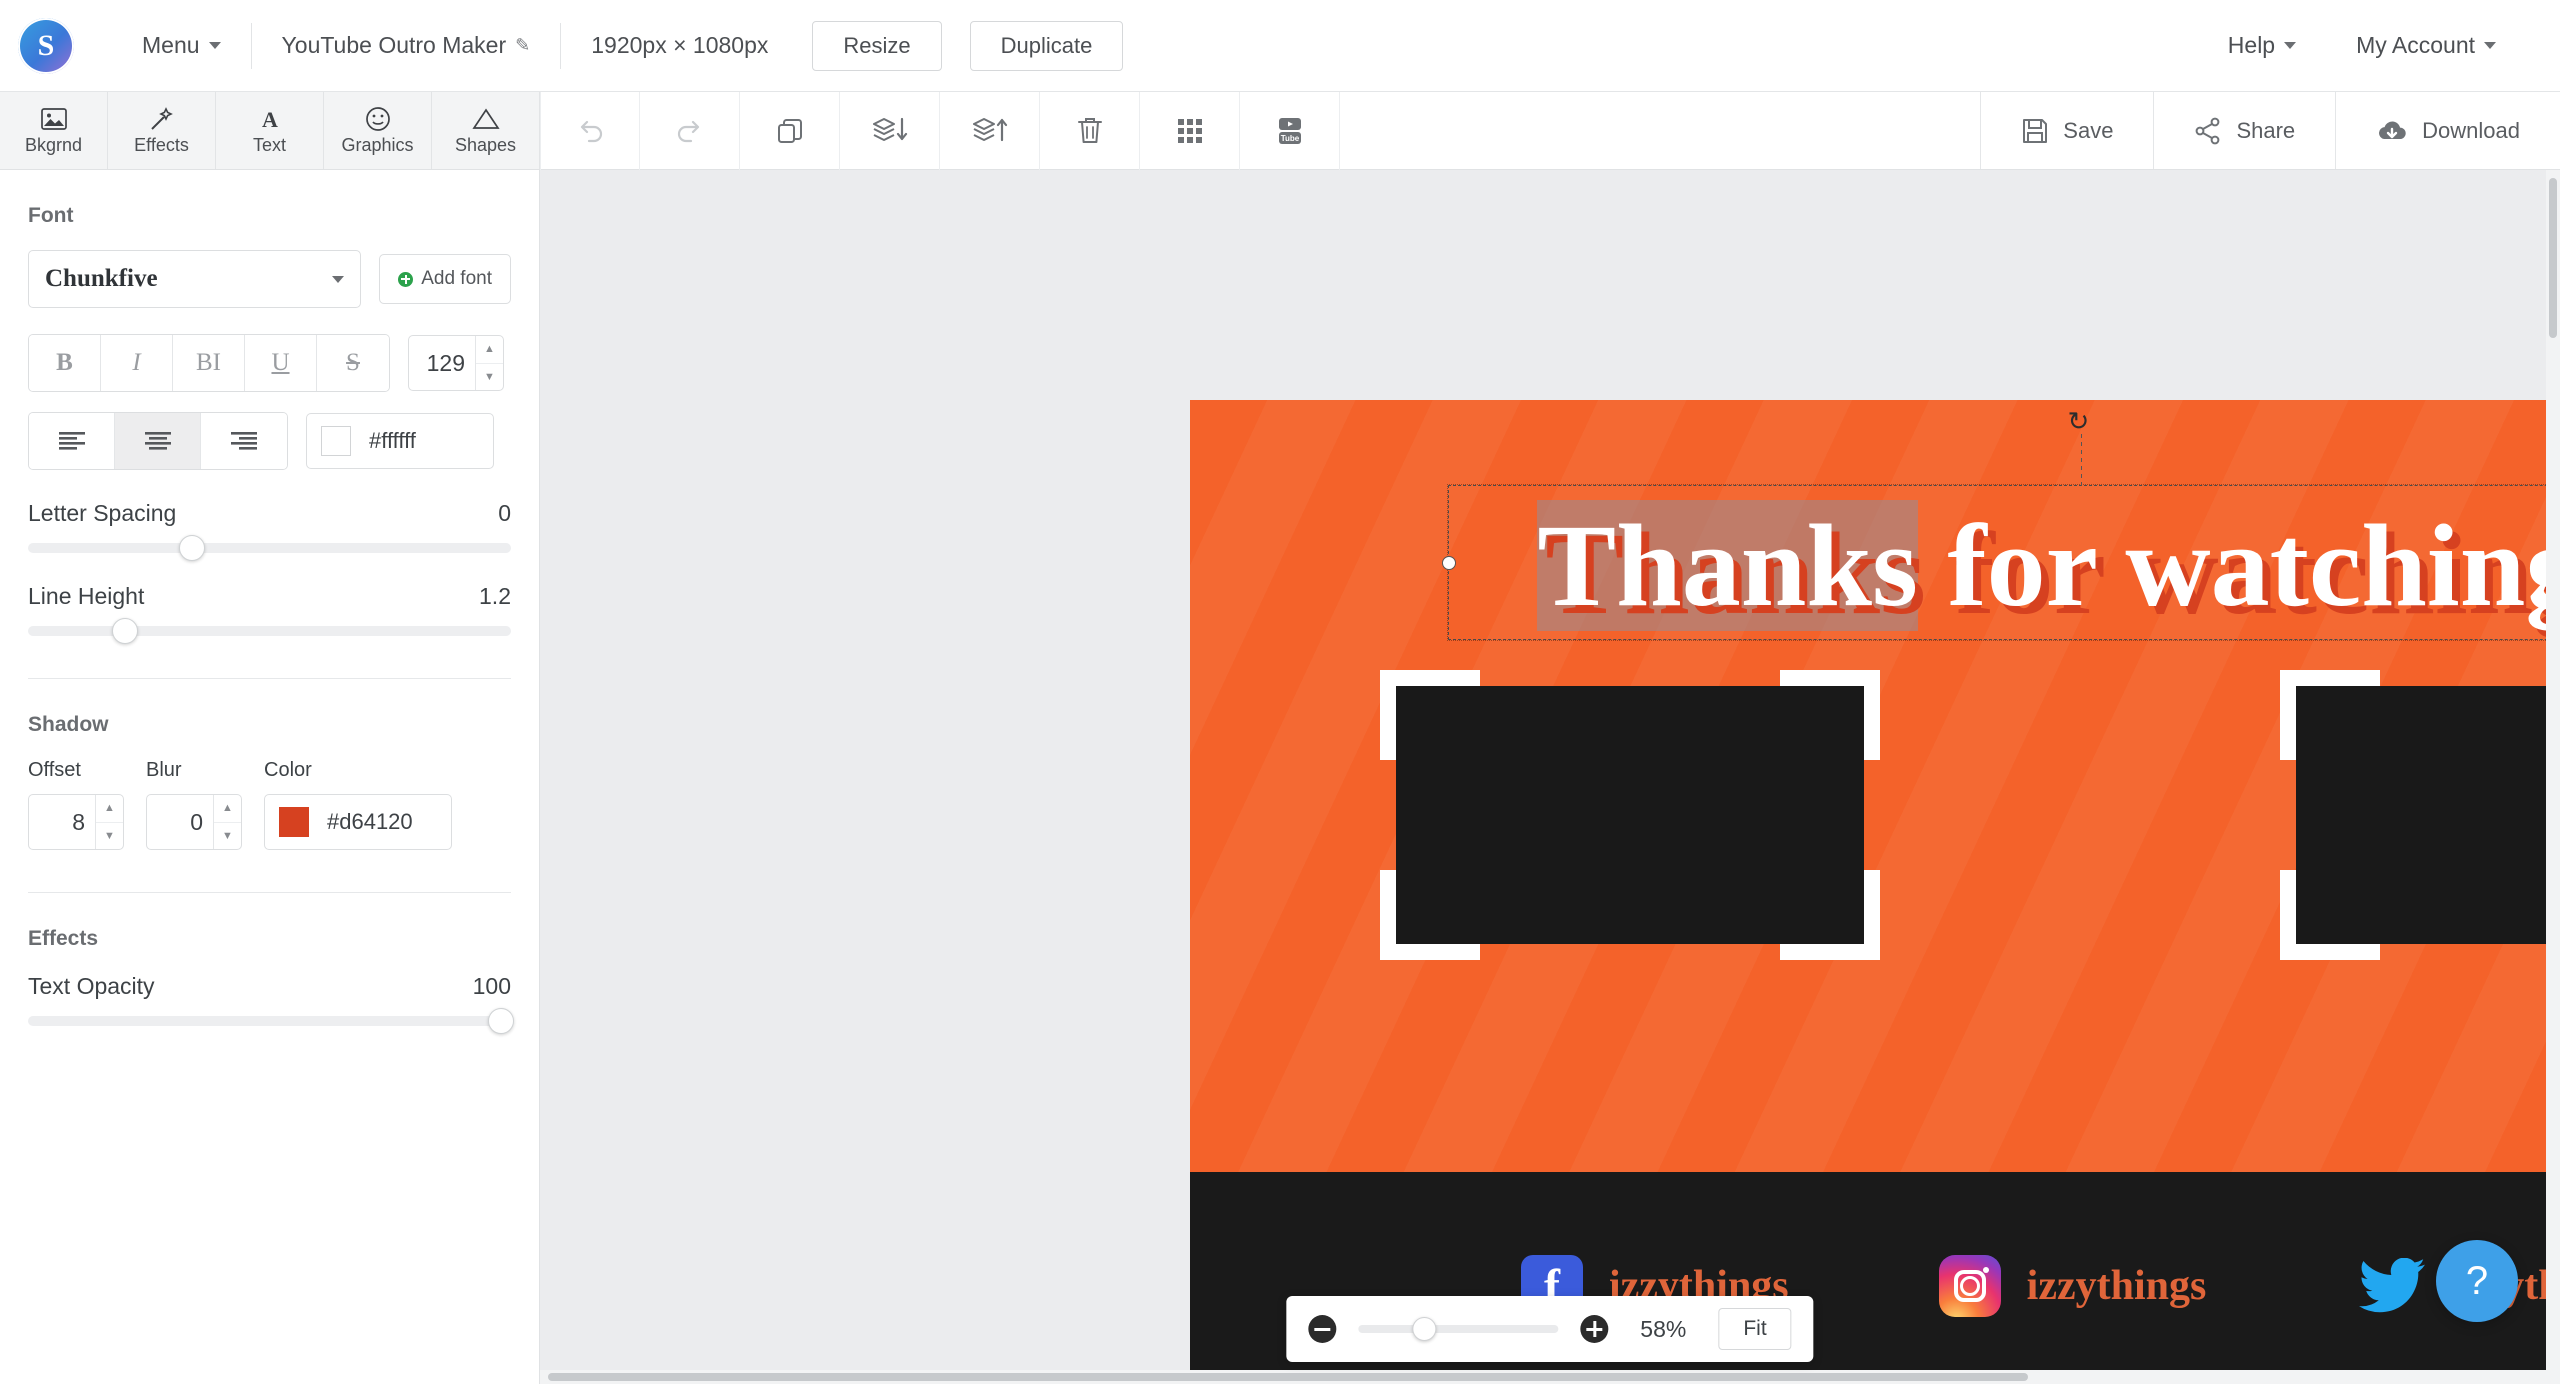 The height and width of the screenshot is (1384, 2560). What do you see at coordinates (590, 130) in the screenshot?
I see `undo-button` at bounding box center [590, 130].